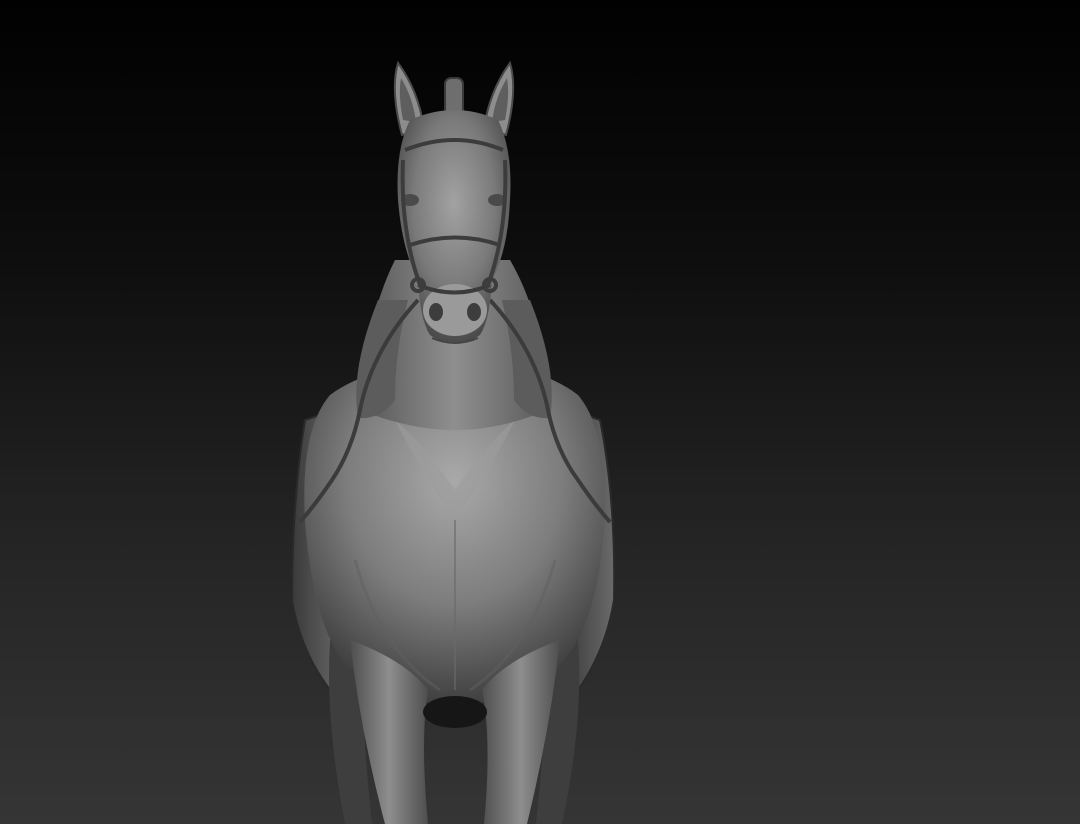 This screenshot has width=1080, height=824. Describe the element at coordinates (436, 312) in the screenshot. I see `nostril-left` at that location.